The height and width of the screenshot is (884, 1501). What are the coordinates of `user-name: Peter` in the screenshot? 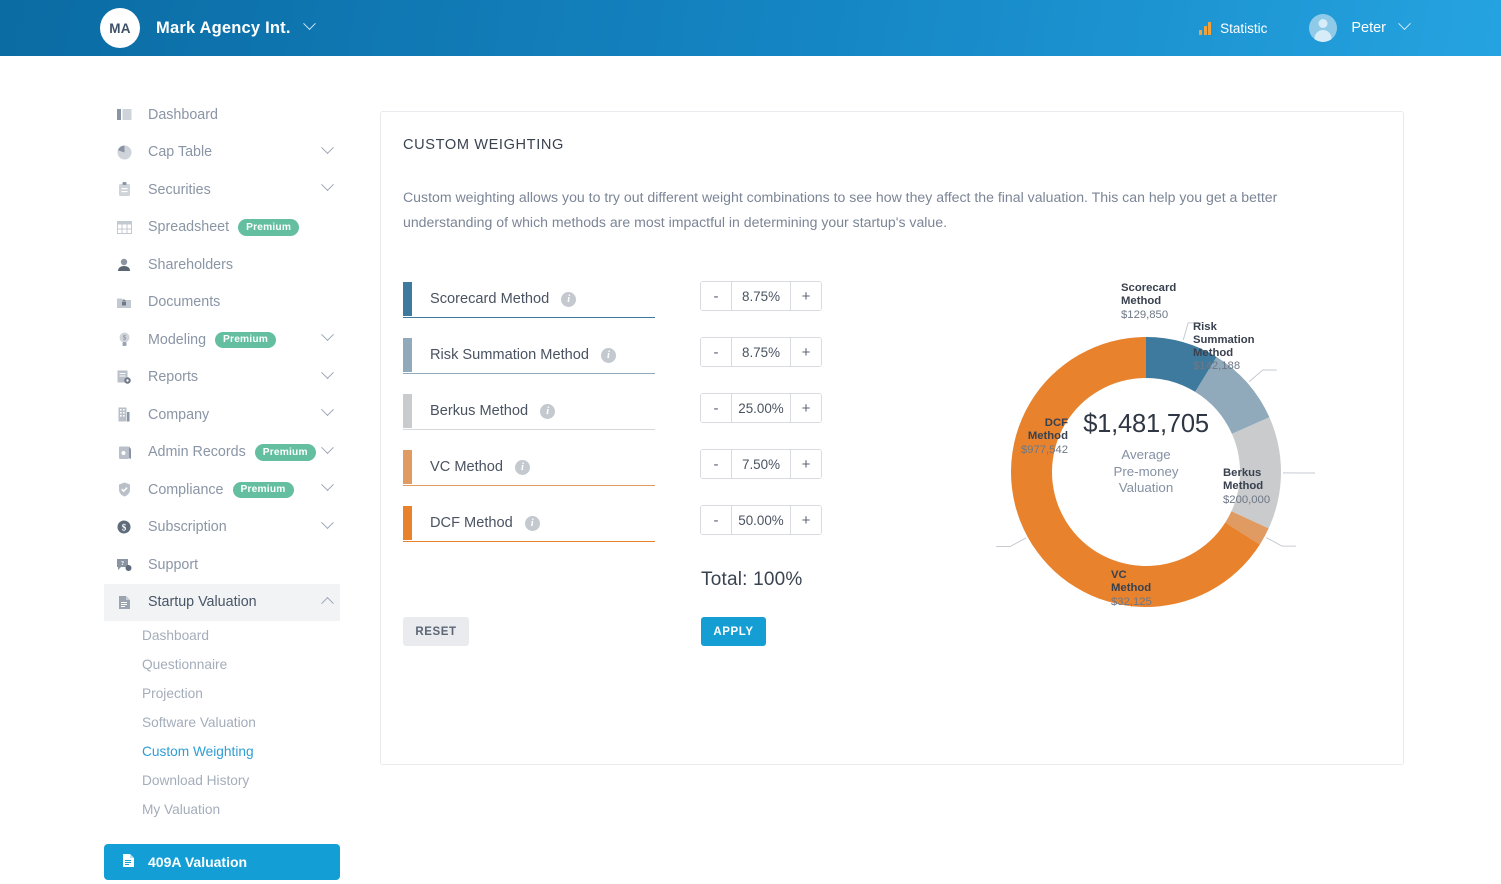 It's located at (1368, 28).